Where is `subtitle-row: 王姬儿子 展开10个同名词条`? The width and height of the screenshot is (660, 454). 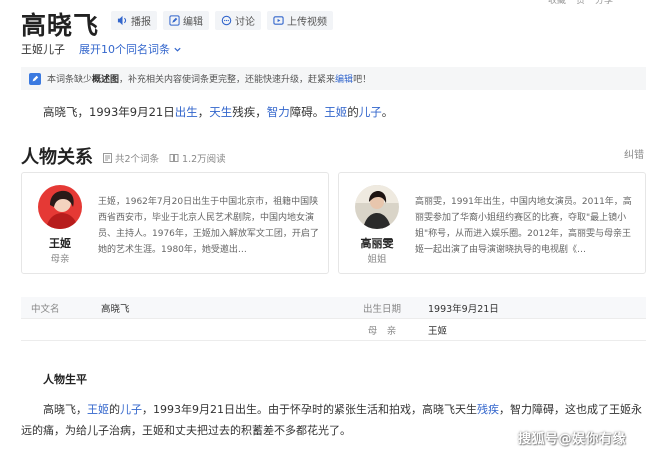
subtitle-row: 王姬儿子 展开10个同名词条 is located at coordinates (101, 49).